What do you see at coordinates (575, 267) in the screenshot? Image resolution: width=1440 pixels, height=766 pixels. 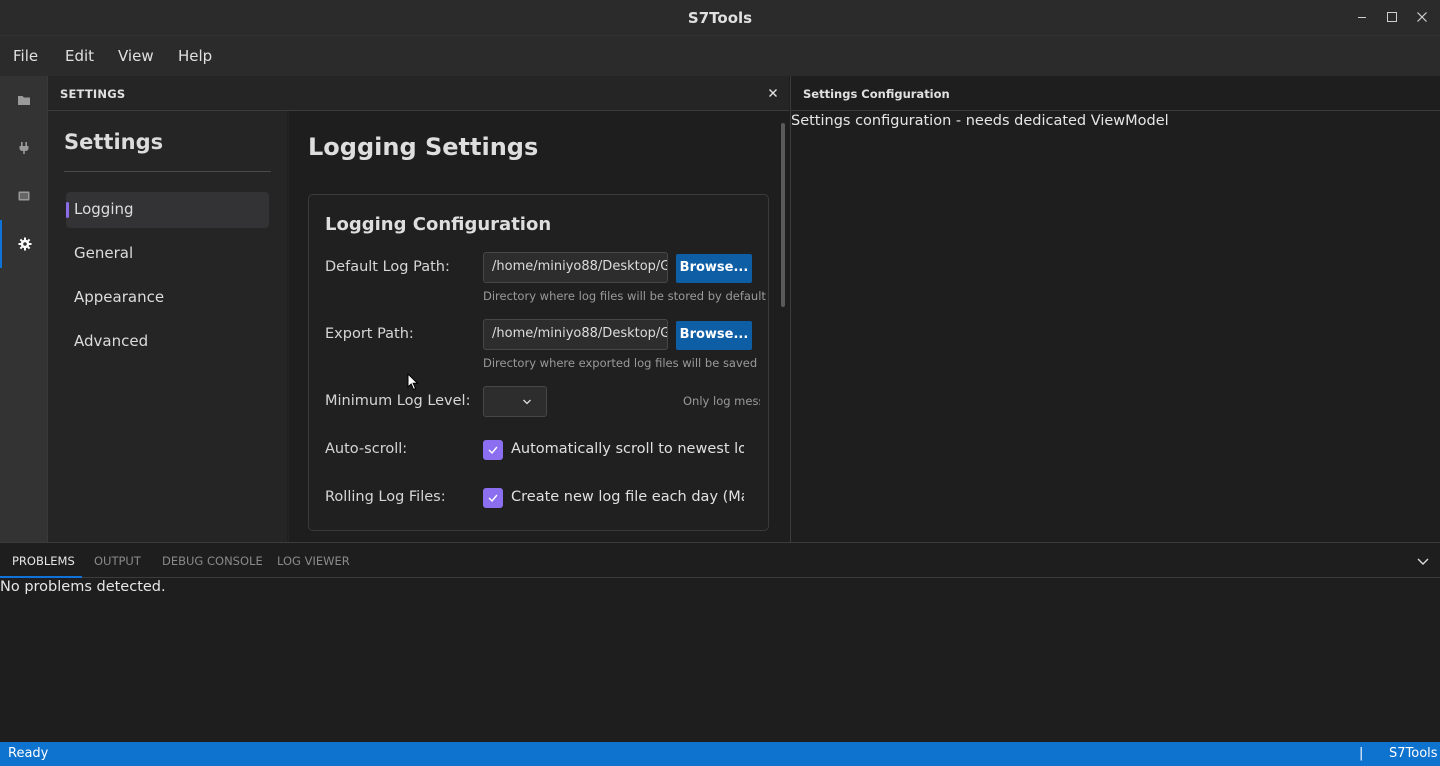 I see `default-log-path-input: /home/miniyo88/Desktop/GH` at bounding box center [575, 267].